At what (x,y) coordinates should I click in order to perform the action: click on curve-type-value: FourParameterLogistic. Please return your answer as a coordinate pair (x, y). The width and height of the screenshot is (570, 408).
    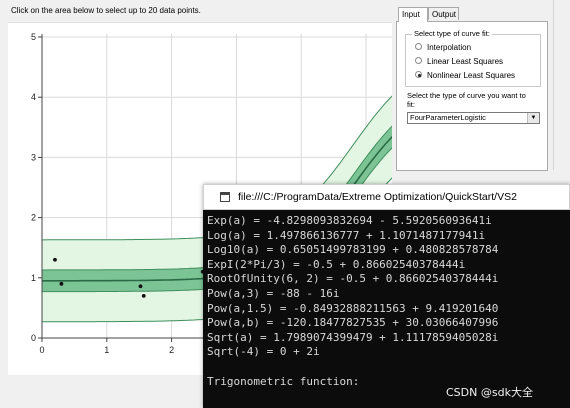
    Looking at the image, I should click on (448, 117).